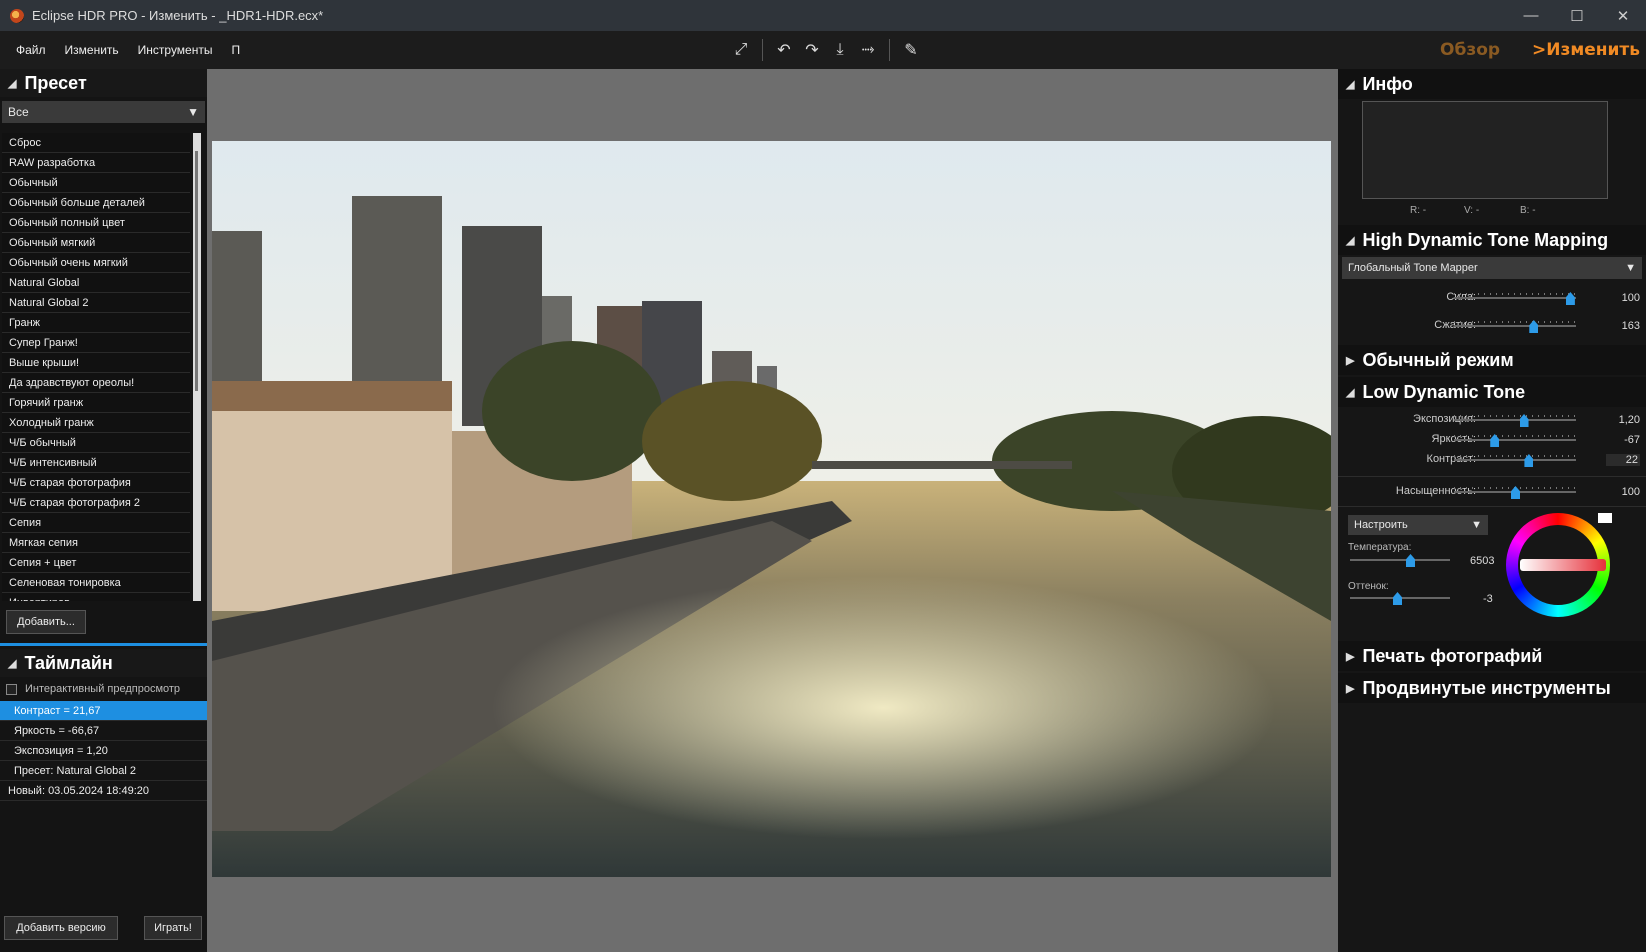 The image size is (1646, 952). What do you see at coordinates (103, 751) in the screenshot?
I see `timeline-item: Экспозиция = 1,20` at bounding box center [103, 751].